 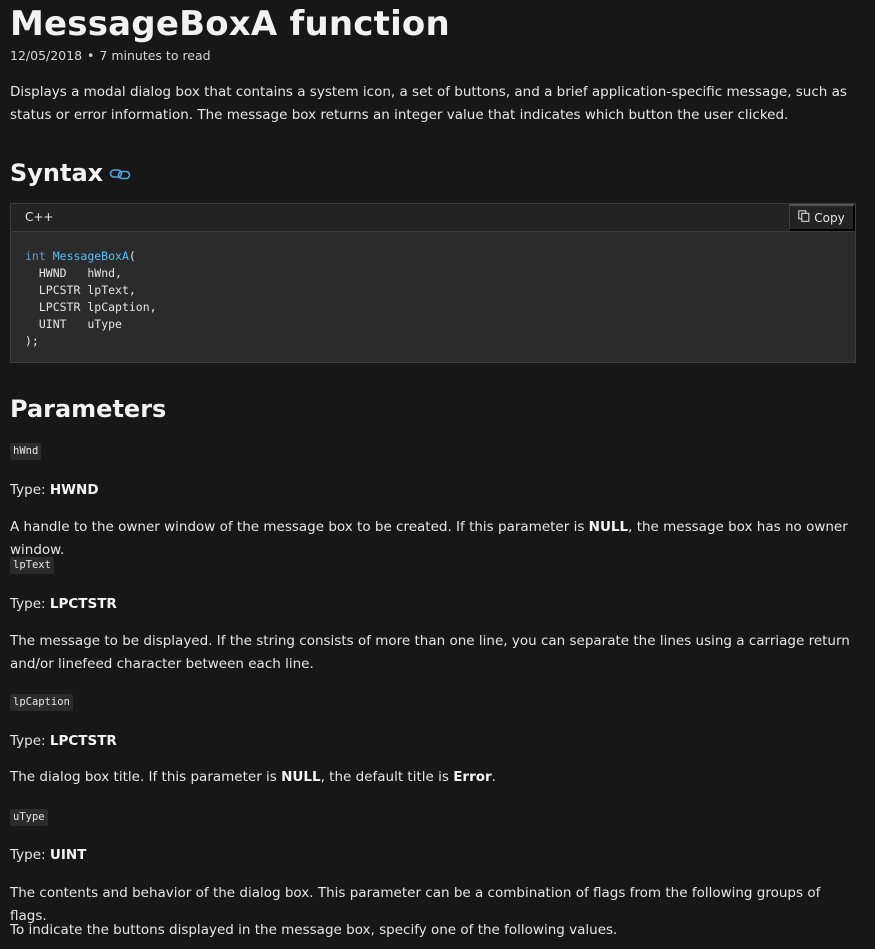 I want to click on page-title: MessageBoxA function, so click(x=230, y=24).